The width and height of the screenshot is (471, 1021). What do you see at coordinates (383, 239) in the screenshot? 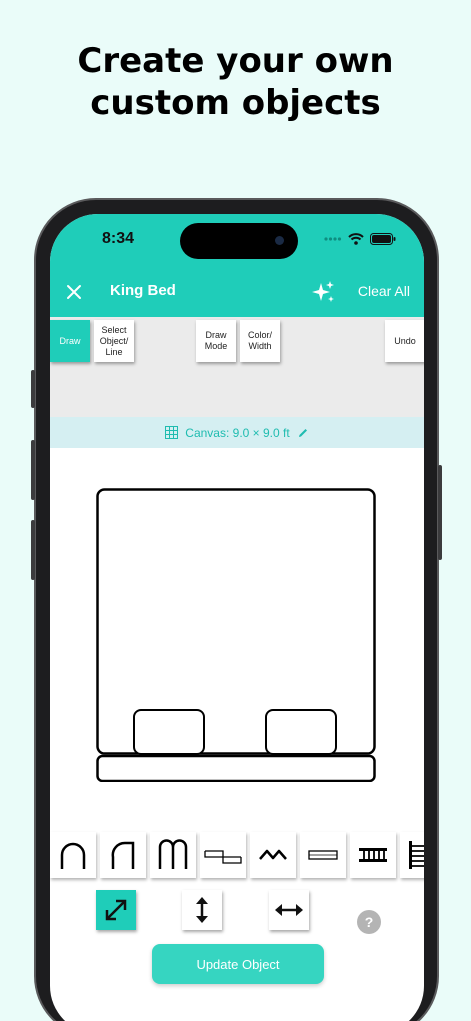
I see `battery-icon` at bounding box center [383, 239].